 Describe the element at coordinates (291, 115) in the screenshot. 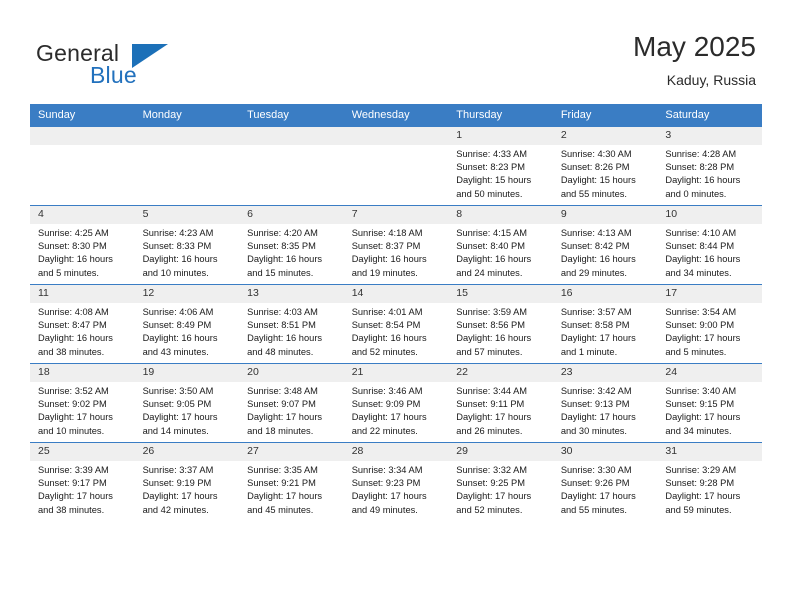

I see `weekday-header-tuesday: Tuesday` at that location.